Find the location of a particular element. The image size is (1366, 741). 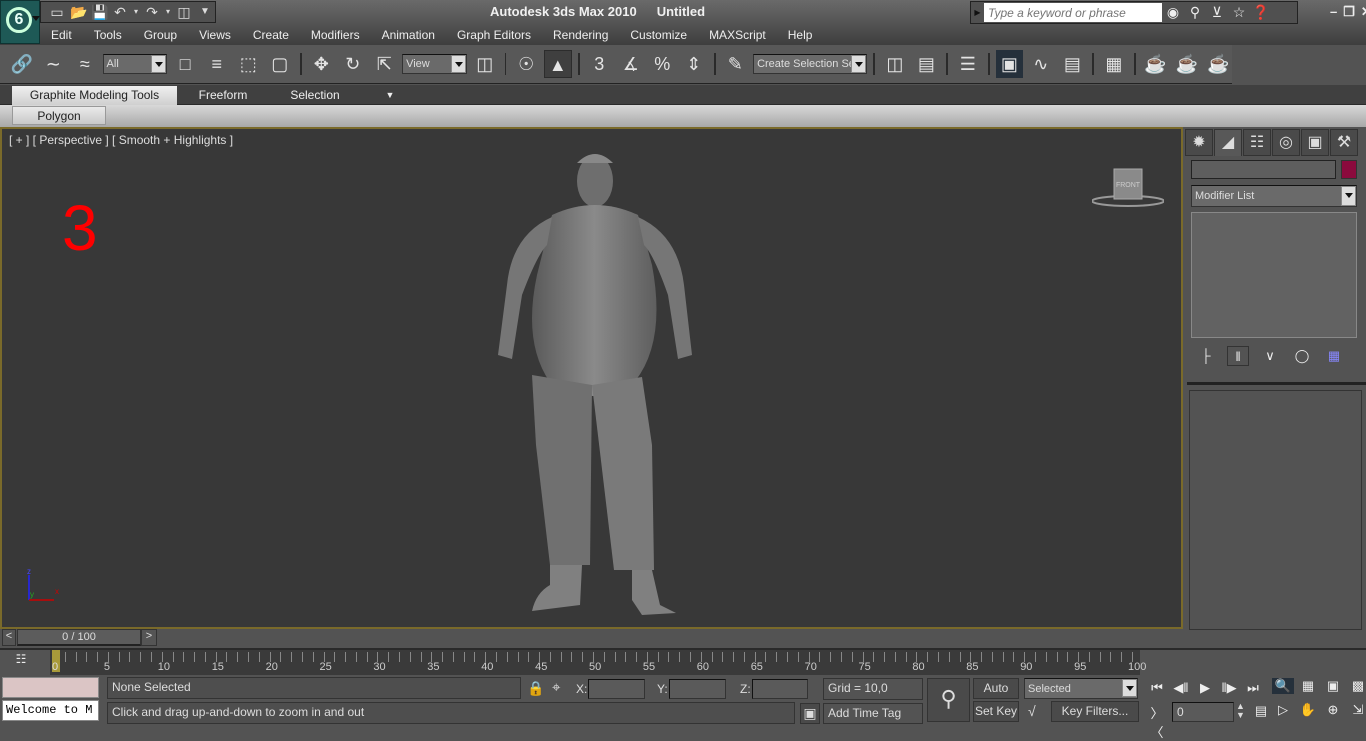

open-icon: 📂 is located at coordinates (78, 12).